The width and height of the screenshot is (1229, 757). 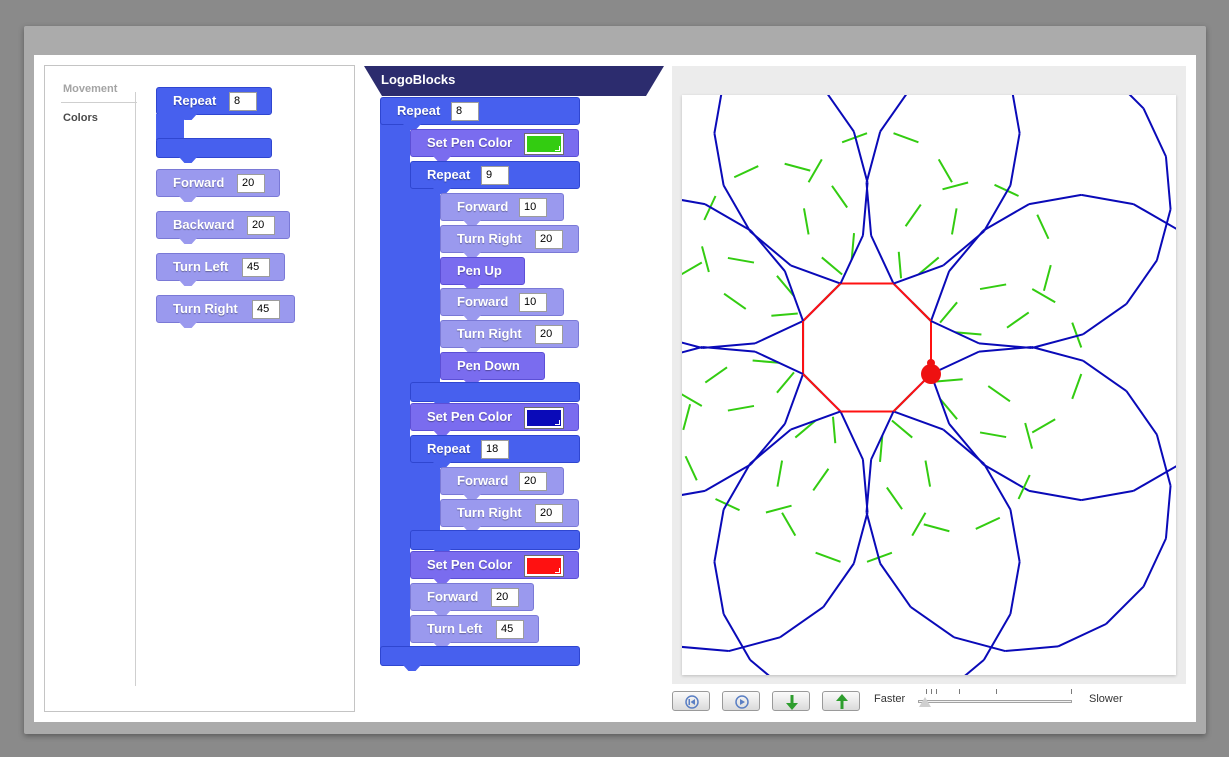 I want to click on turtle-head-icon, so click(x=931, y=363).